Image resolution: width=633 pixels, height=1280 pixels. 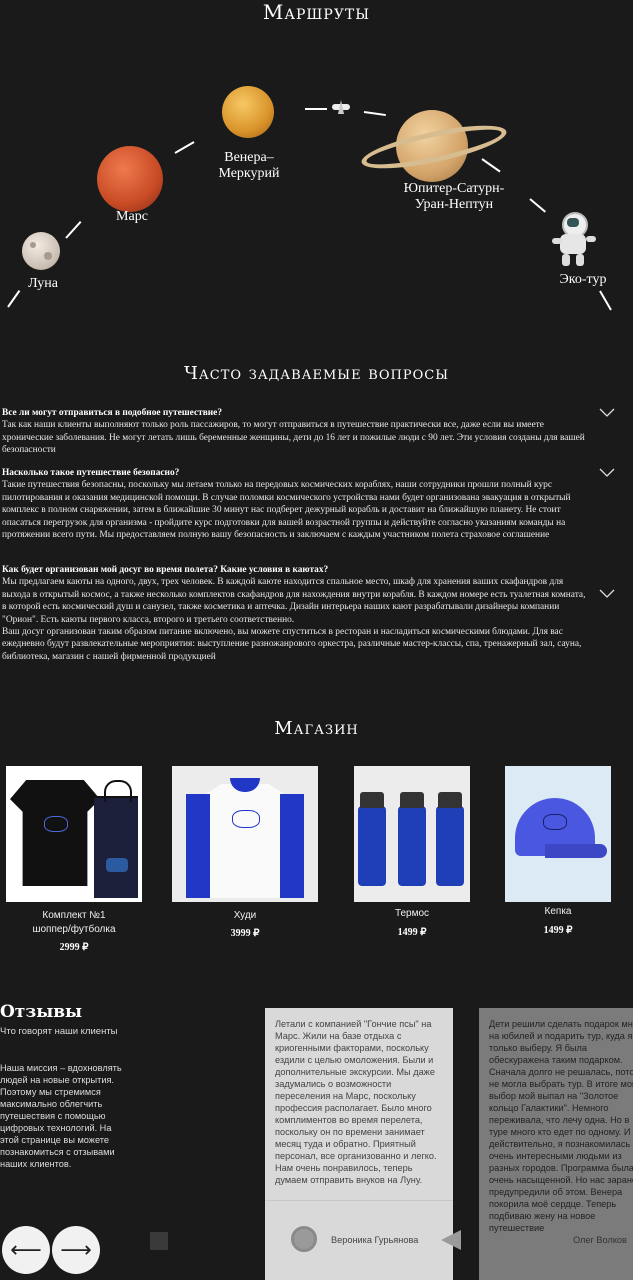 What do you see at coordinates (304, 1239) in the screenshot?
I see `avatar` at bounding box center [304, 1239].